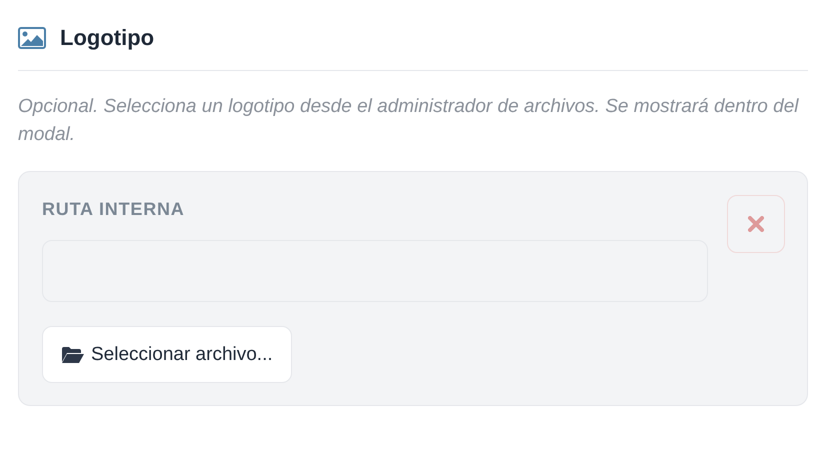 This screenshot has height=458, width=837. Describe the element at coordinates (107, 38) in the screenshot. I see `section-title: Logotipo` at that location.